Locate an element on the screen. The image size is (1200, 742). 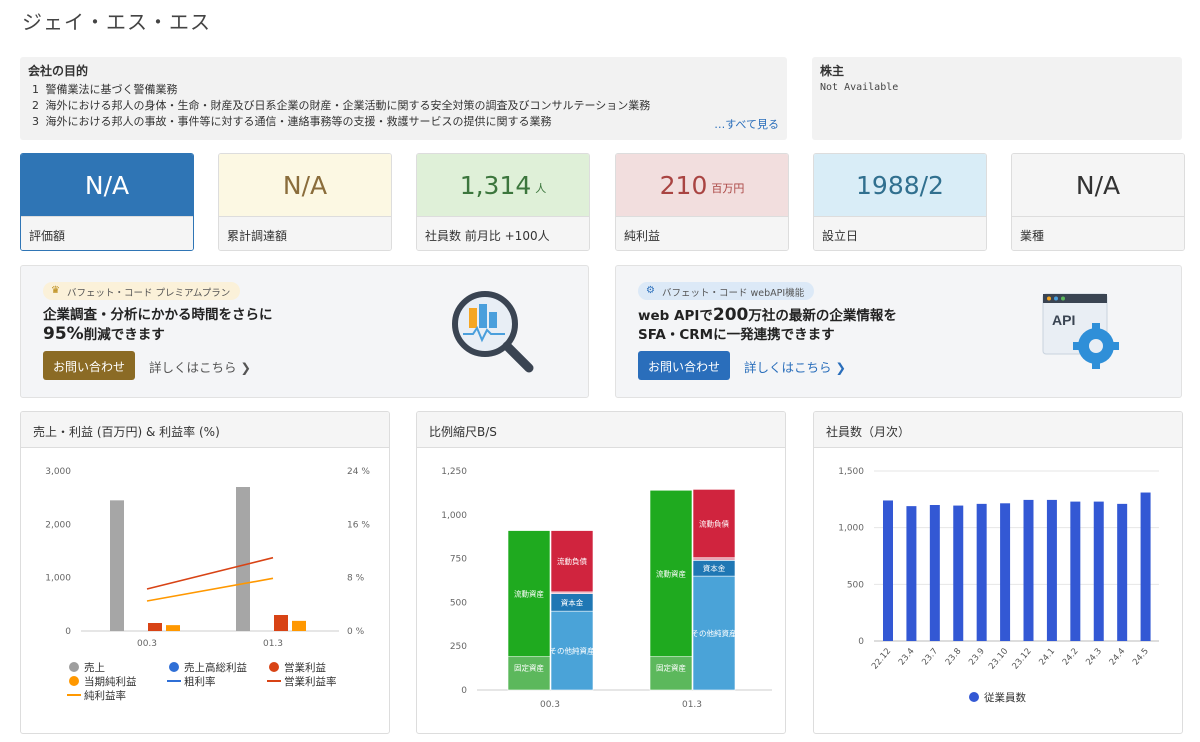
legend-label: 営業利益 is located at coordinates (305, 667).